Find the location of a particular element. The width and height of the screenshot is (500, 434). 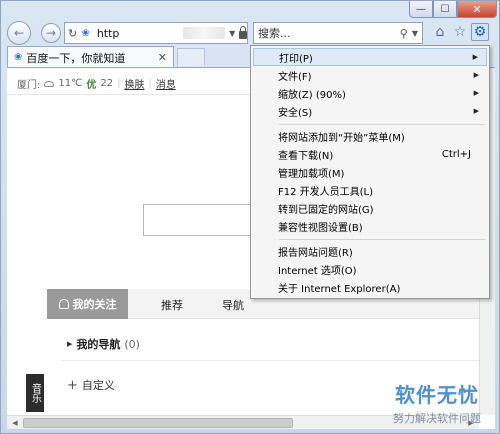

customize-button: + 自定义 is located at coordinates (91, 385).